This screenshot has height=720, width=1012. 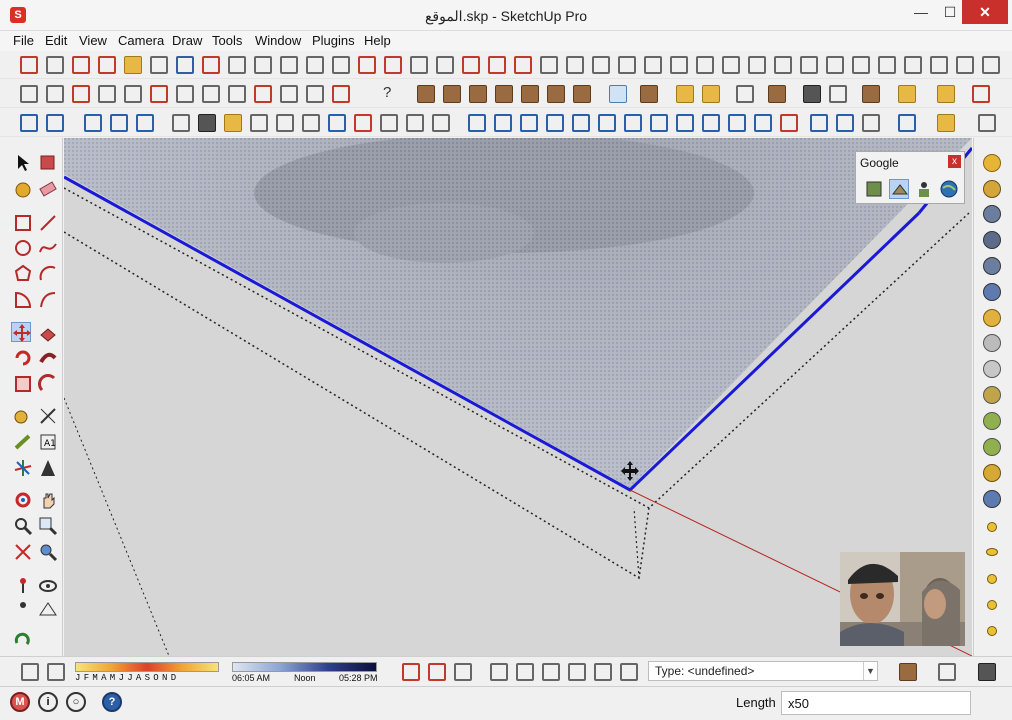 I want to click on flip-icon, so click(x=367, y=65).